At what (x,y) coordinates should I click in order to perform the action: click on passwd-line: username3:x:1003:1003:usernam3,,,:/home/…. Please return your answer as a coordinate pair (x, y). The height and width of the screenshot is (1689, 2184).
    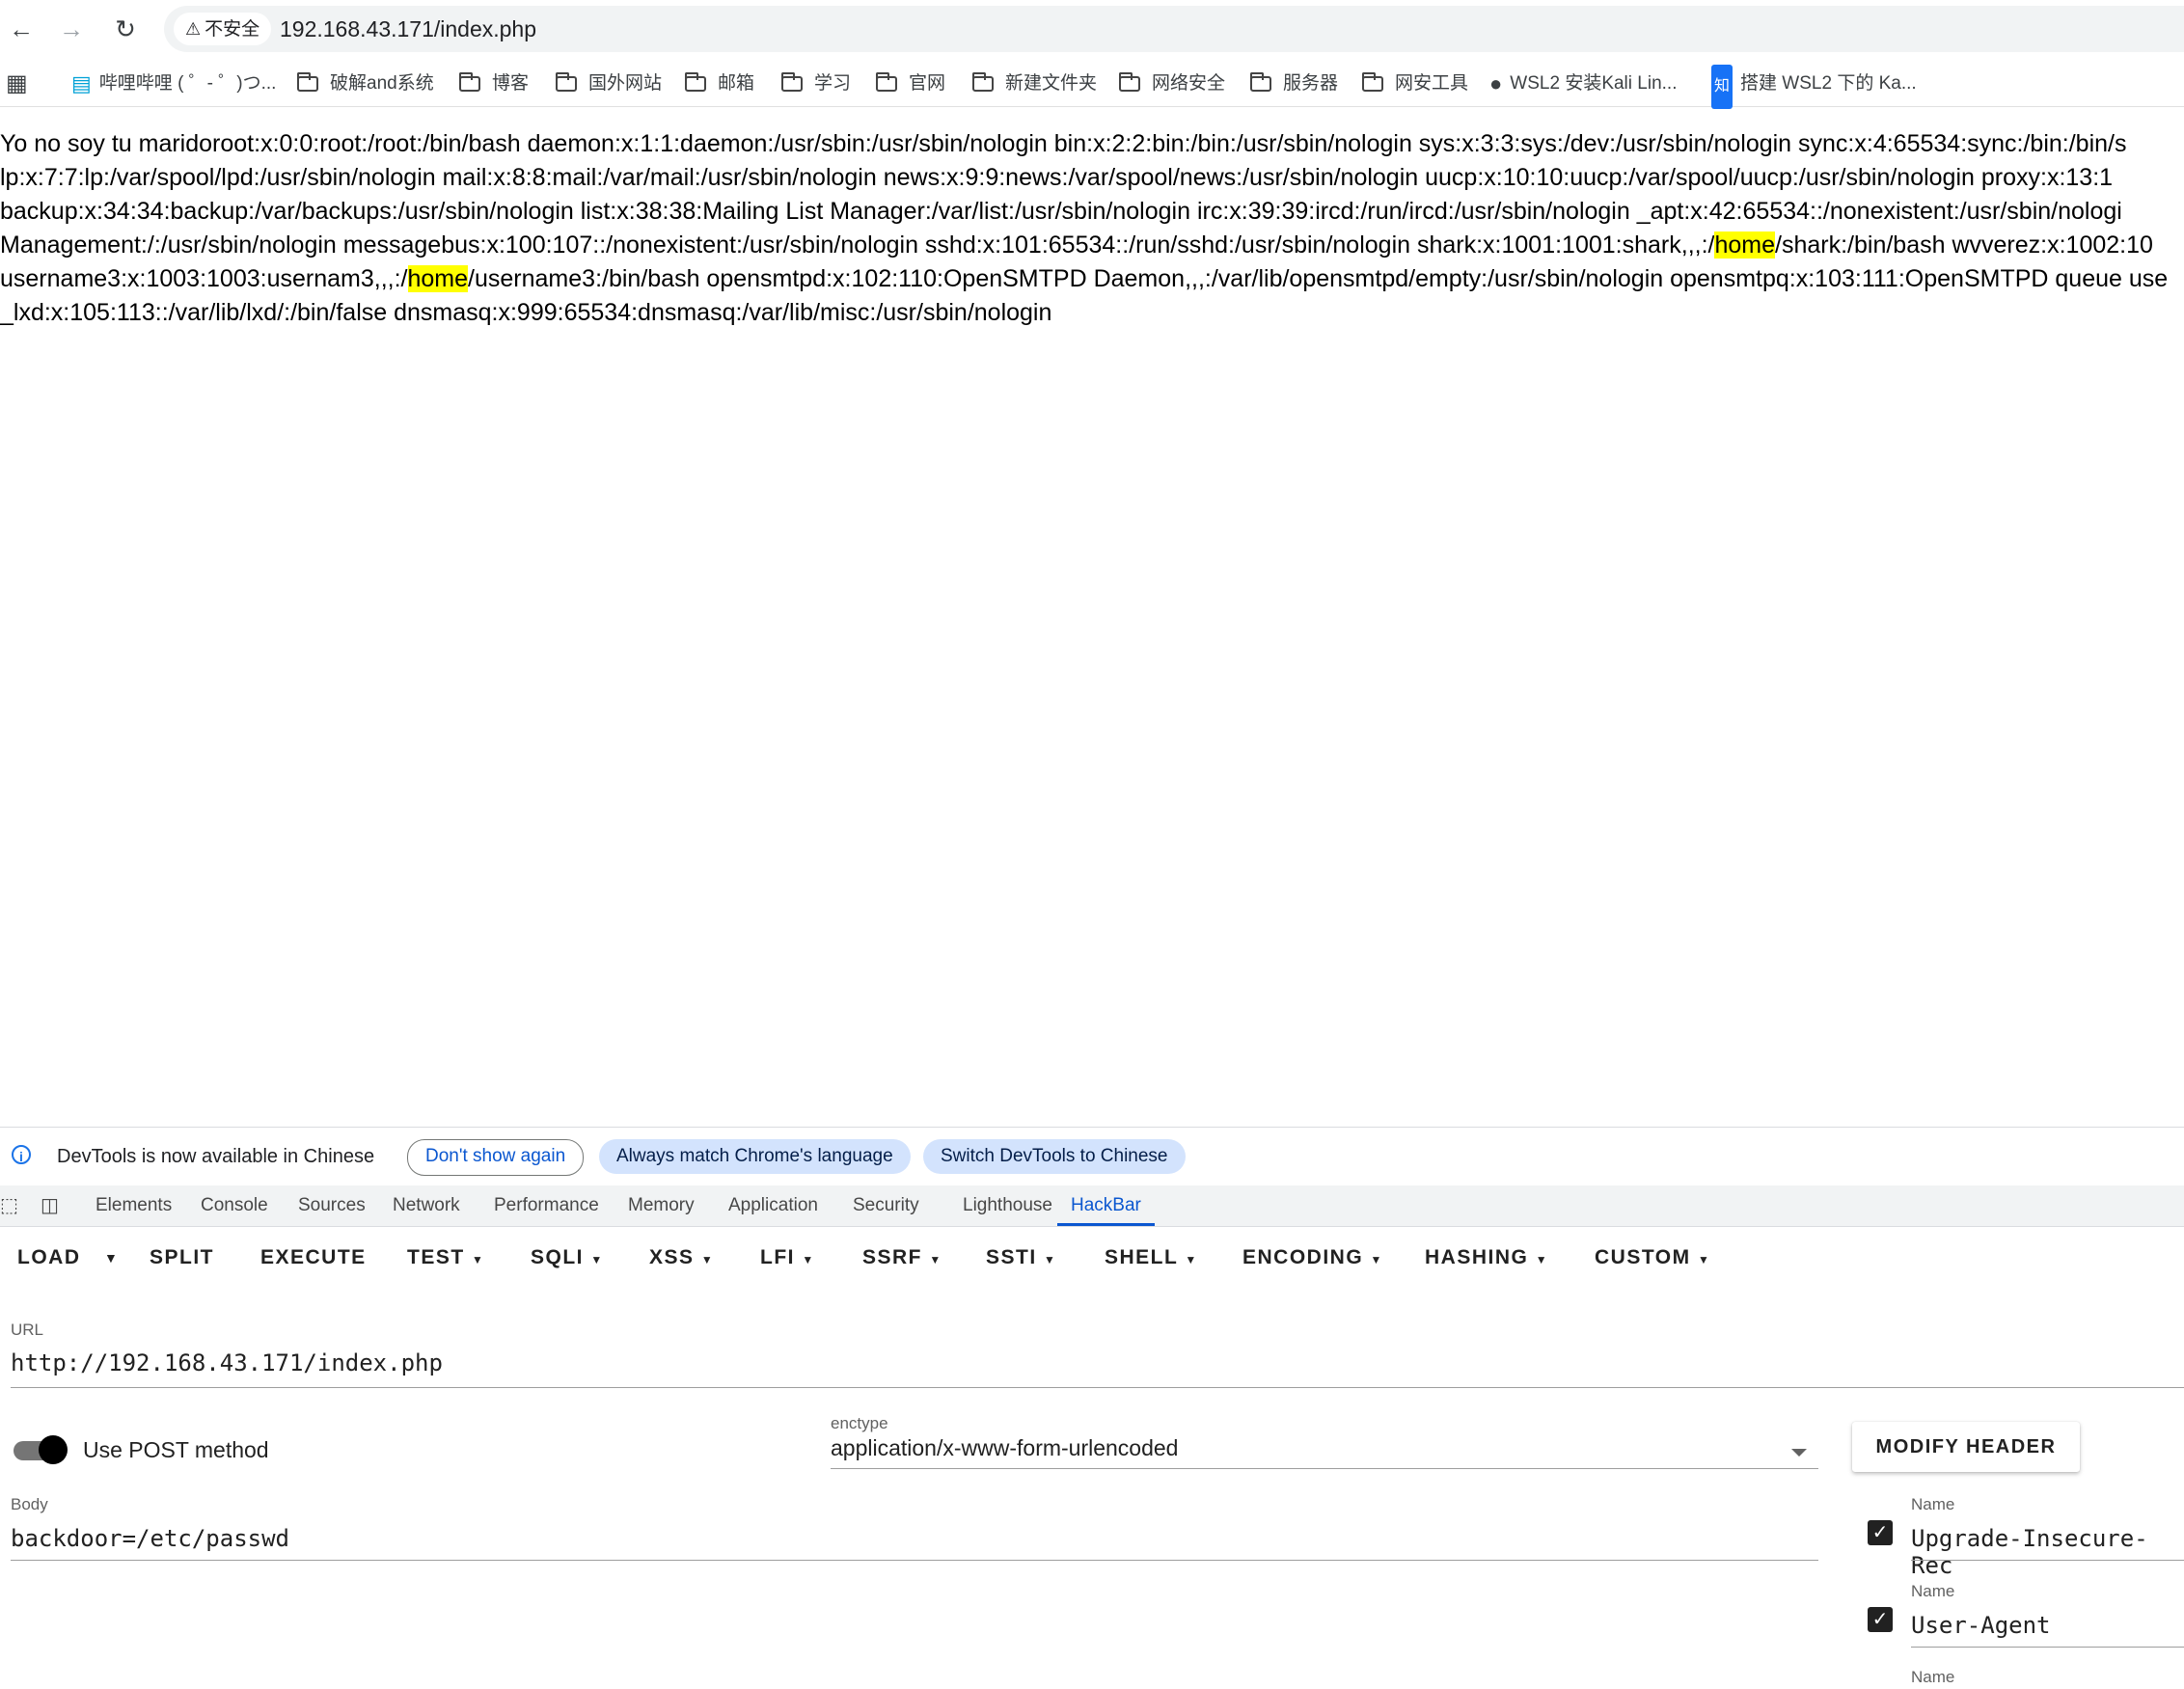
    Looking at the image, I should click on (1084, 279).